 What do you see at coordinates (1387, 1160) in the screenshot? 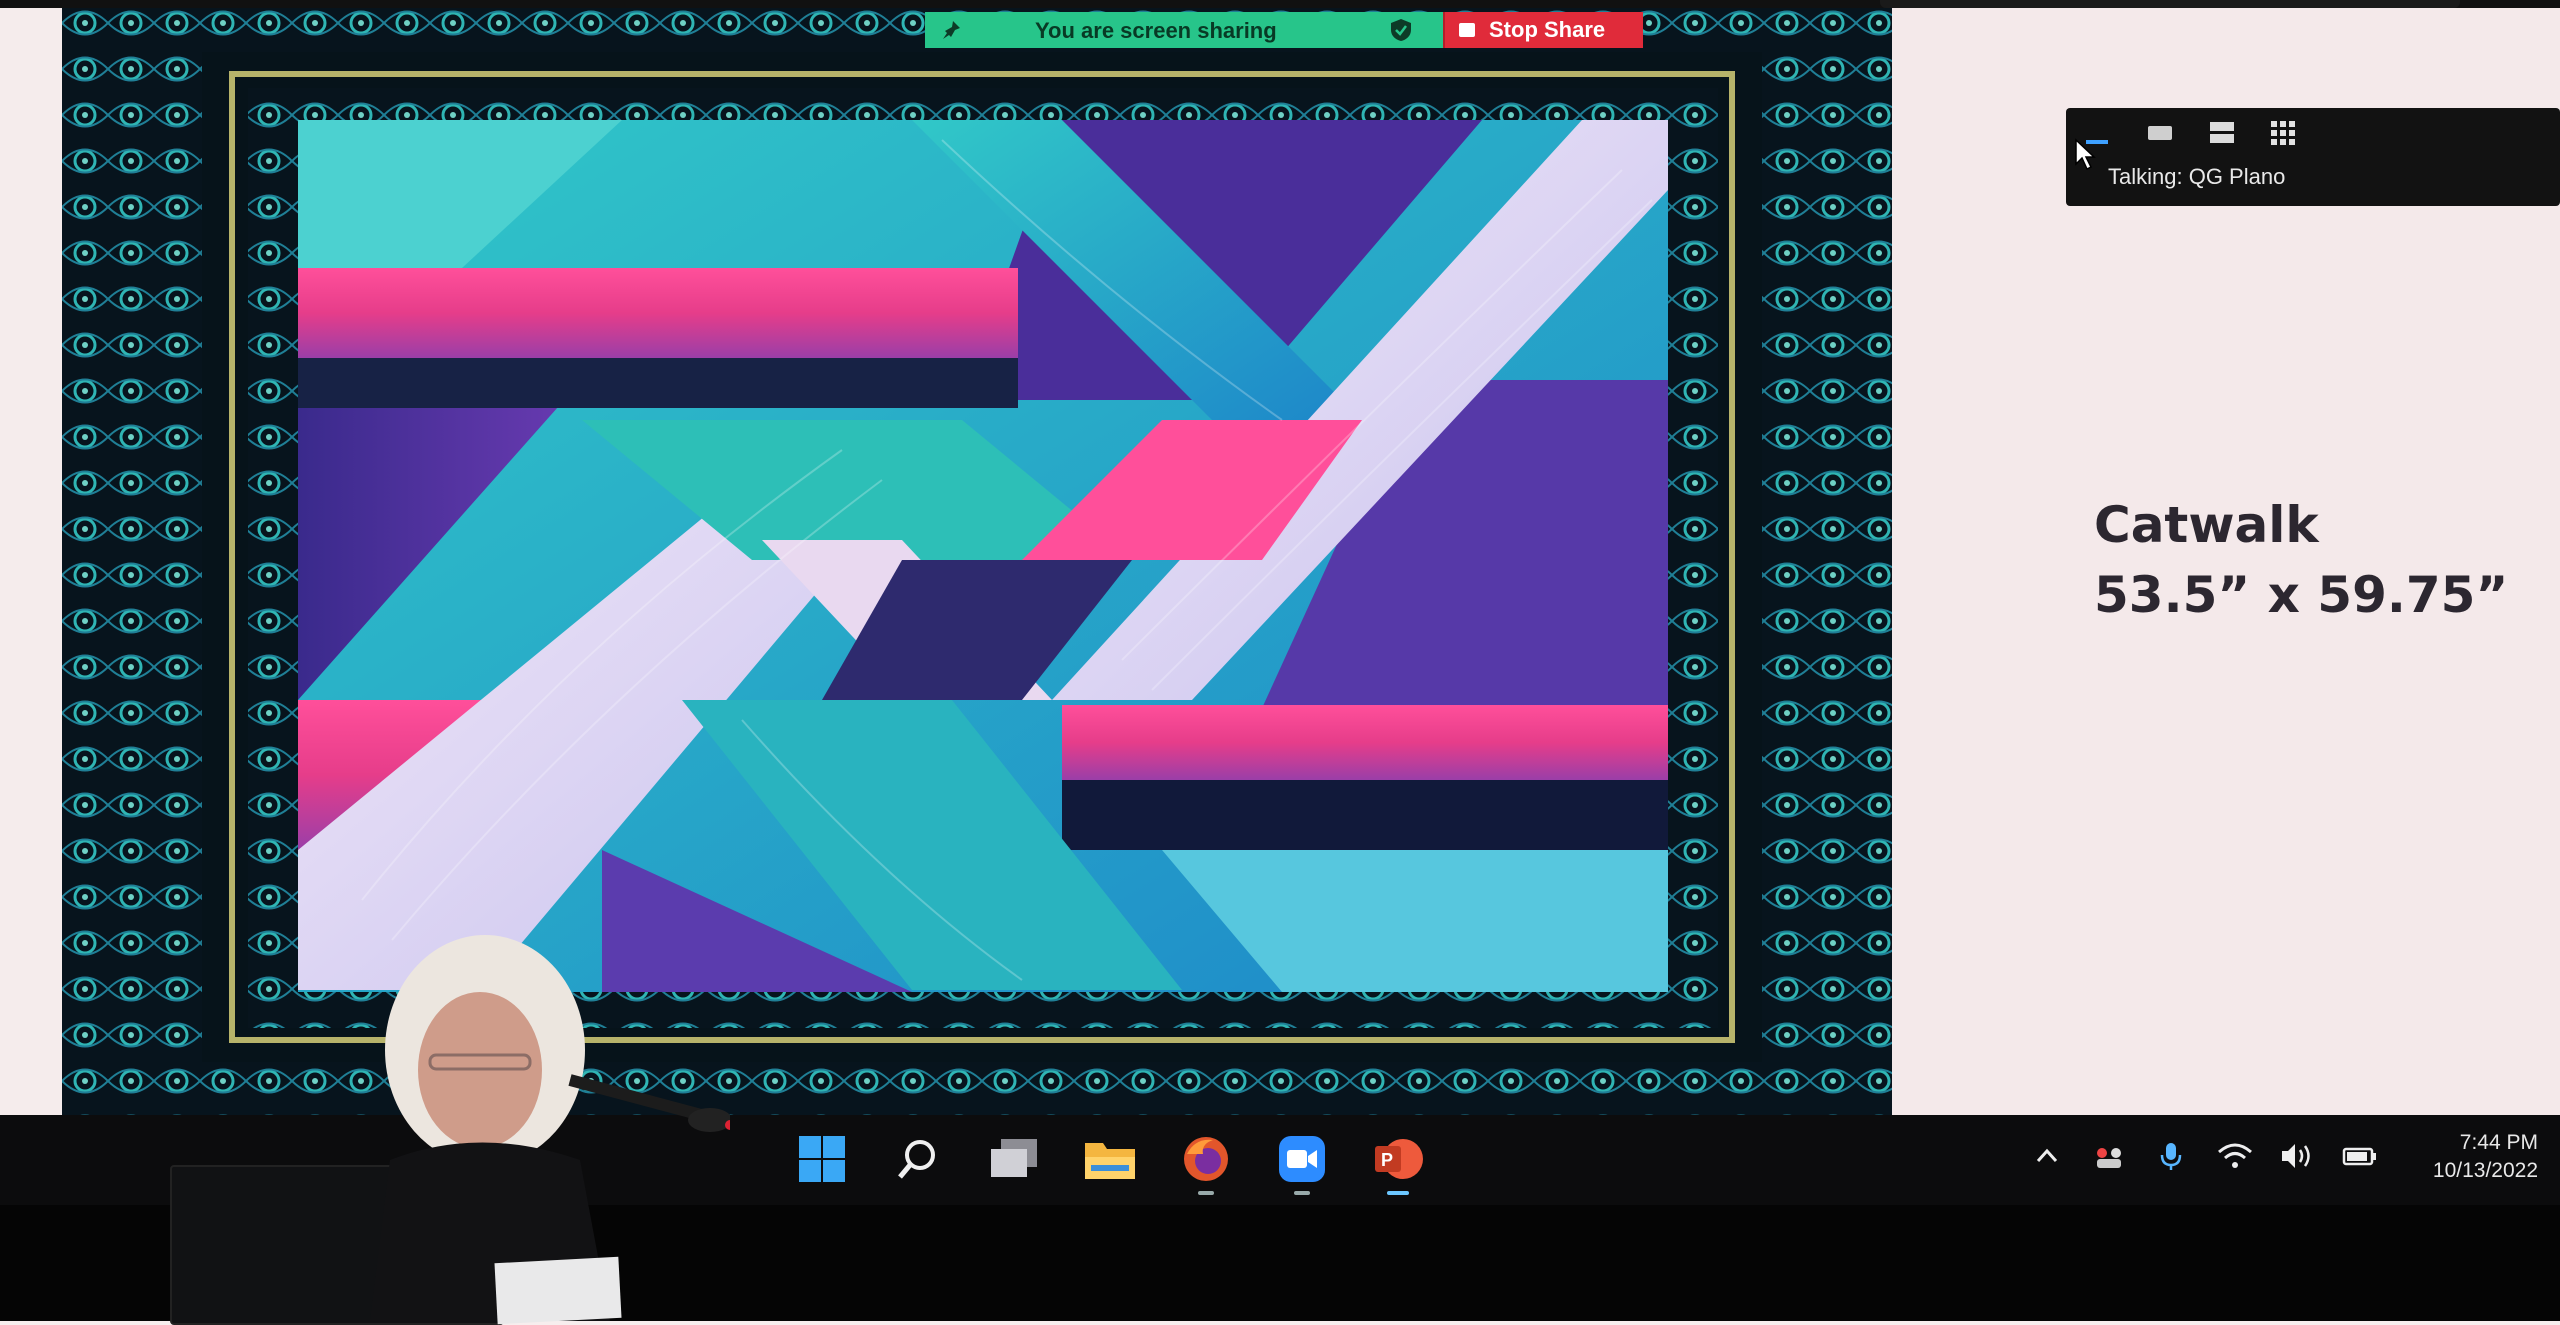
I see `svg-text: P` at bounding box center [1387, 1160].